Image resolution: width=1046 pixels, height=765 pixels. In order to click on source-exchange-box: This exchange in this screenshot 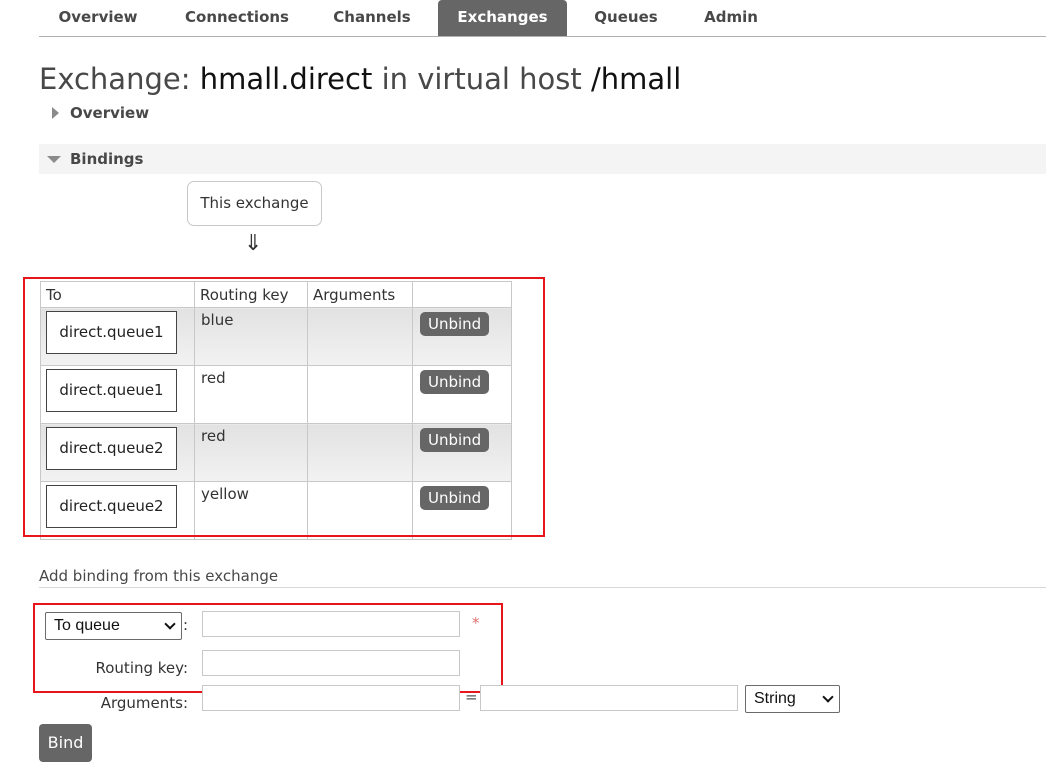, I will do `click(254, 203)`.